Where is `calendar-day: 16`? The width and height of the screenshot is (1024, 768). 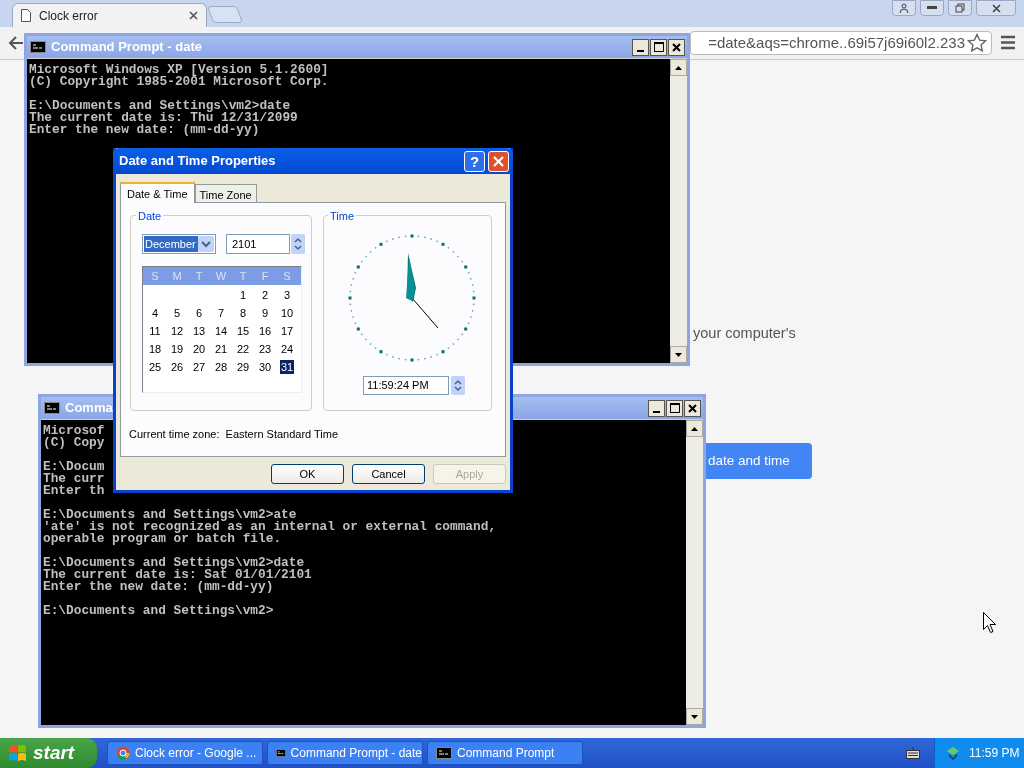
calendar-day: 16 is located at coordinates (265, 331).